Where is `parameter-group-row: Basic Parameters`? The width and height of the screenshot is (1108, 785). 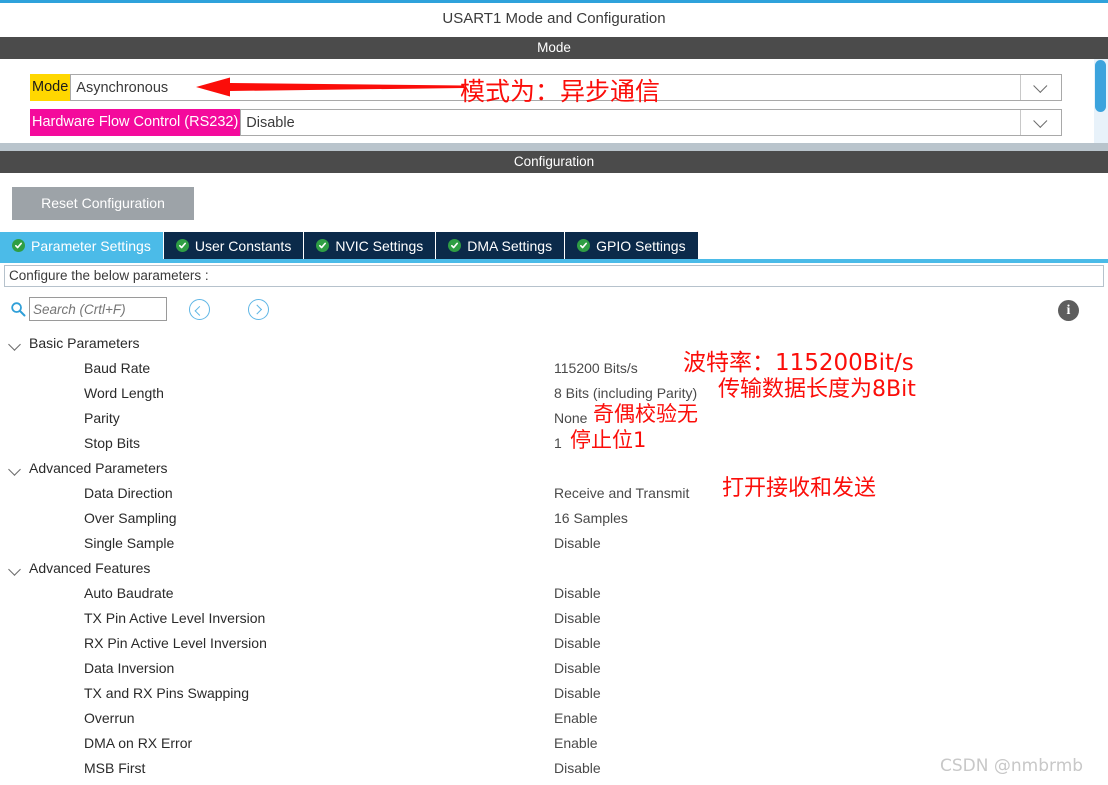 parameter-group-row: Basic Parameters is located at coordinates (550, 343).